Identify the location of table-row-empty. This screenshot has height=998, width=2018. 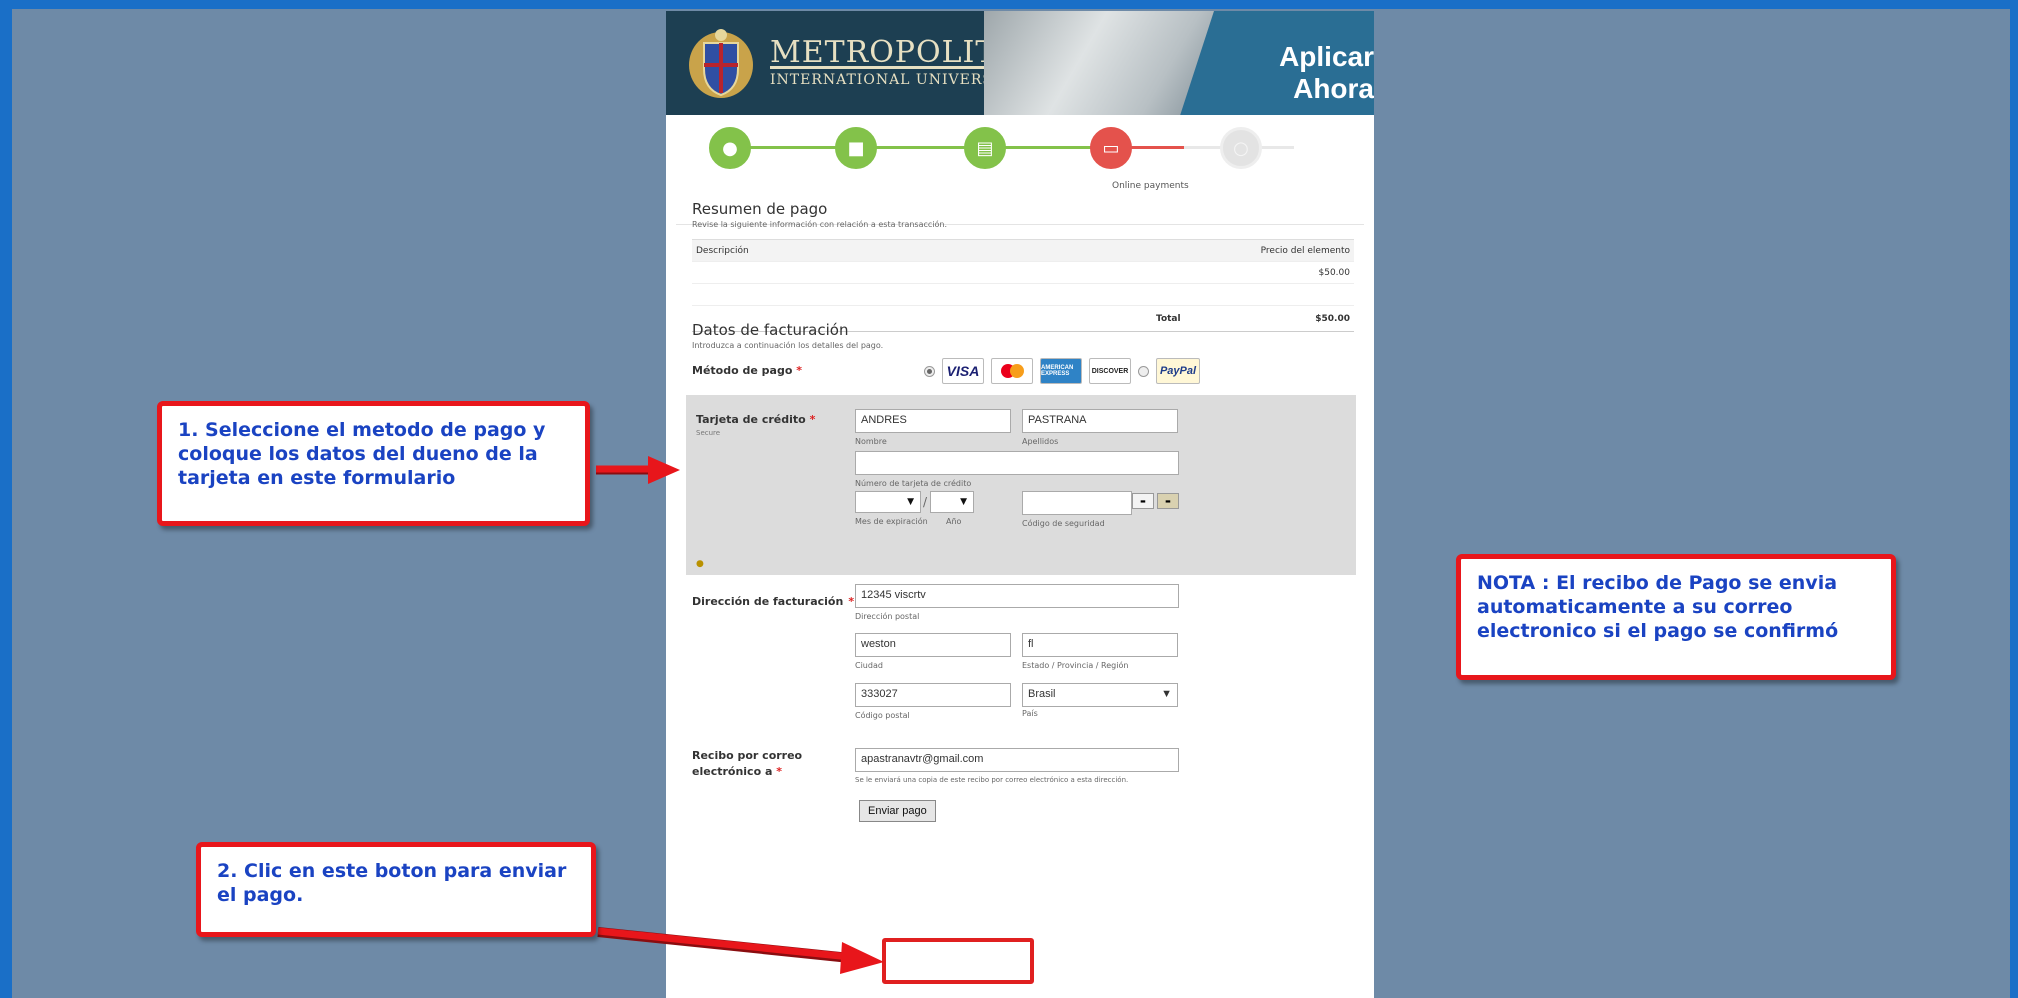
(1023, 295).